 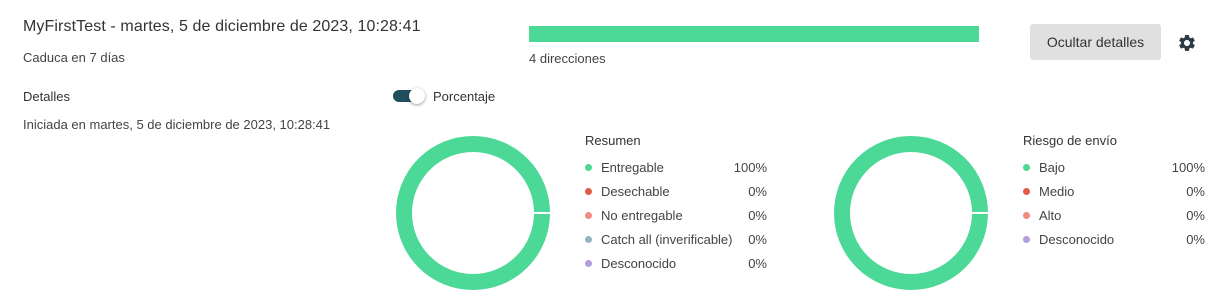 I want to click on summary-legend-title: Resumen, so click(x=613, y=140).